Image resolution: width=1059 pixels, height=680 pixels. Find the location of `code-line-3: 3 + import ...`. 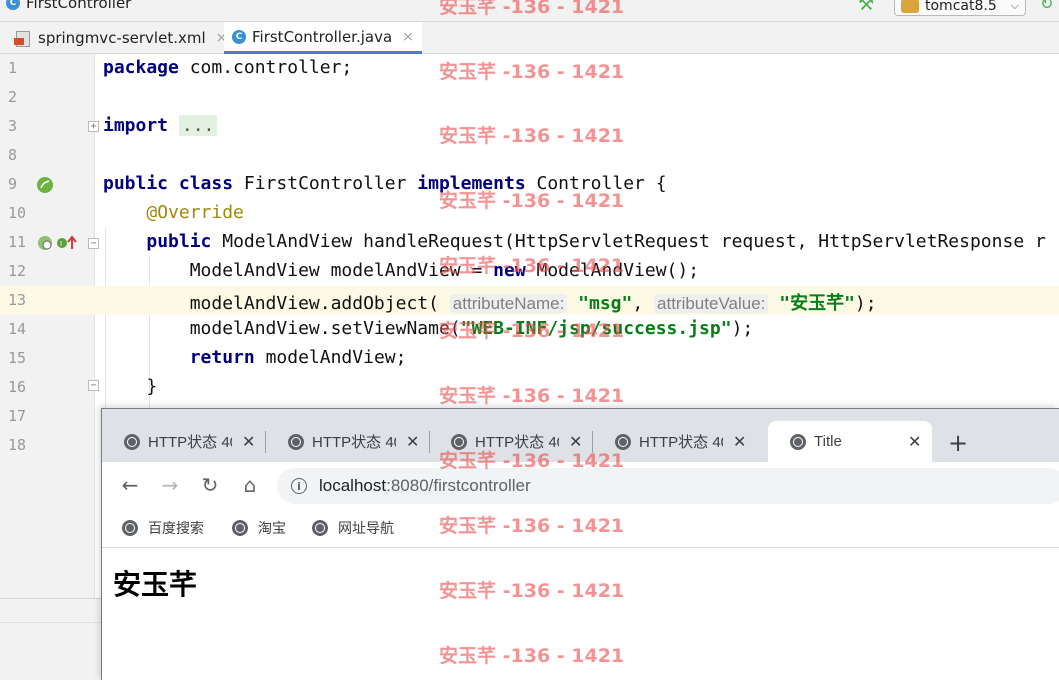

code-line-3: 3 + import ... is located at coordinates (529, 126).